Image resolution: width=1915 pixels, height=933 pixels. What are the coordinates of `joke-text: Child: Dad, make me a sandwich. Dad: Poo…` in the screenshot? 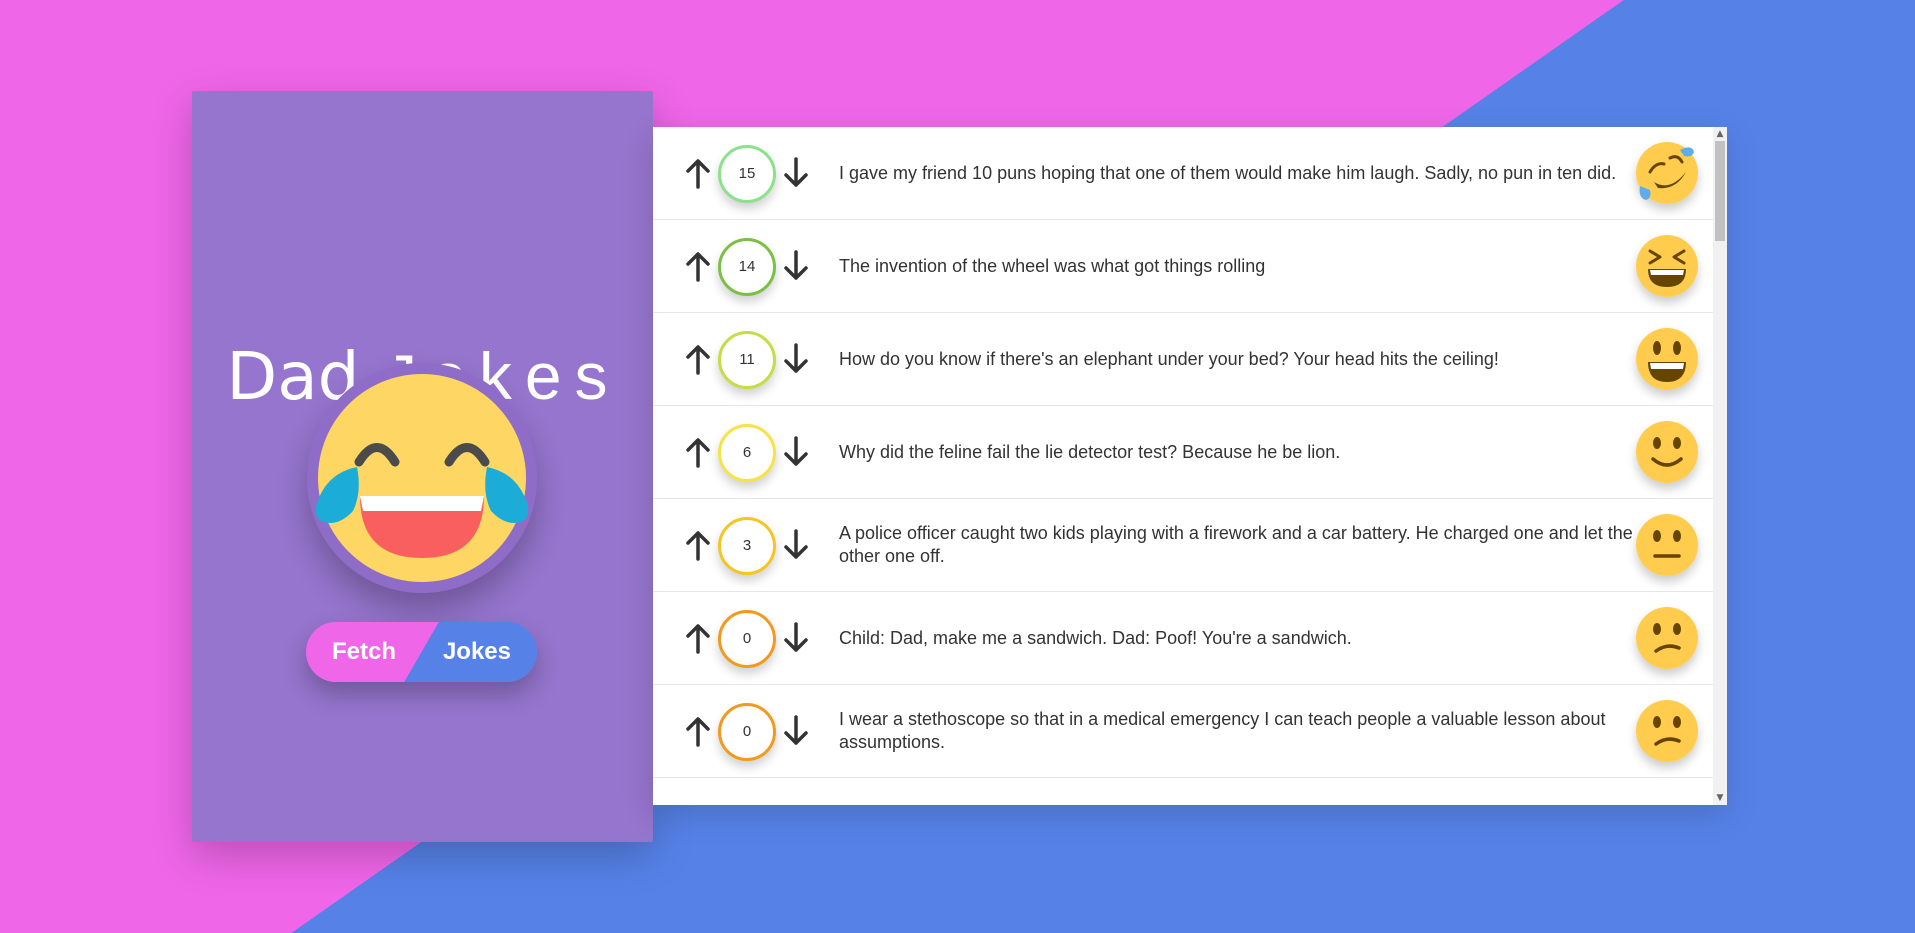 It's located at (1095, 637).